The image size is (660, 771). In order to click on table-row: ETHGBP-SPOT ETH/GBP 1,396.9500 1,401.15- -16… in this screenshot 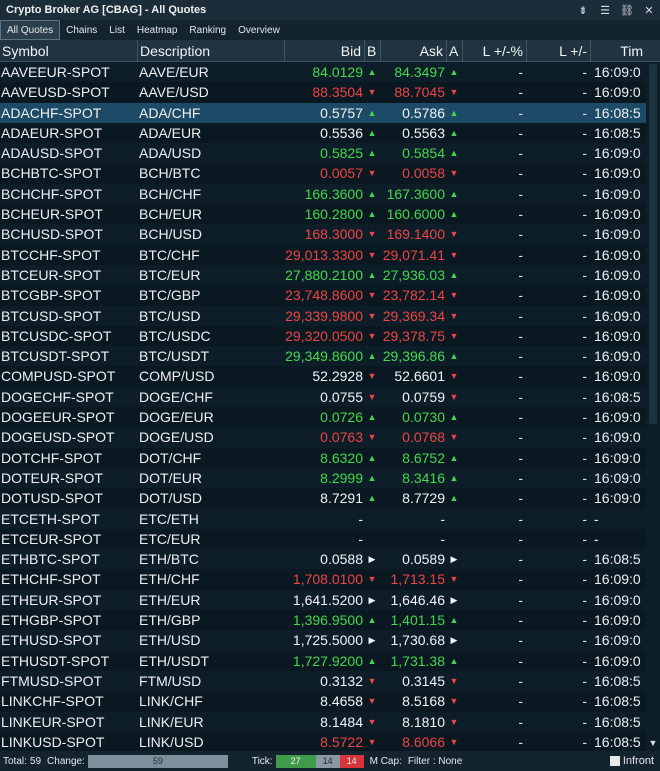, I will do `click(323, 620)`.